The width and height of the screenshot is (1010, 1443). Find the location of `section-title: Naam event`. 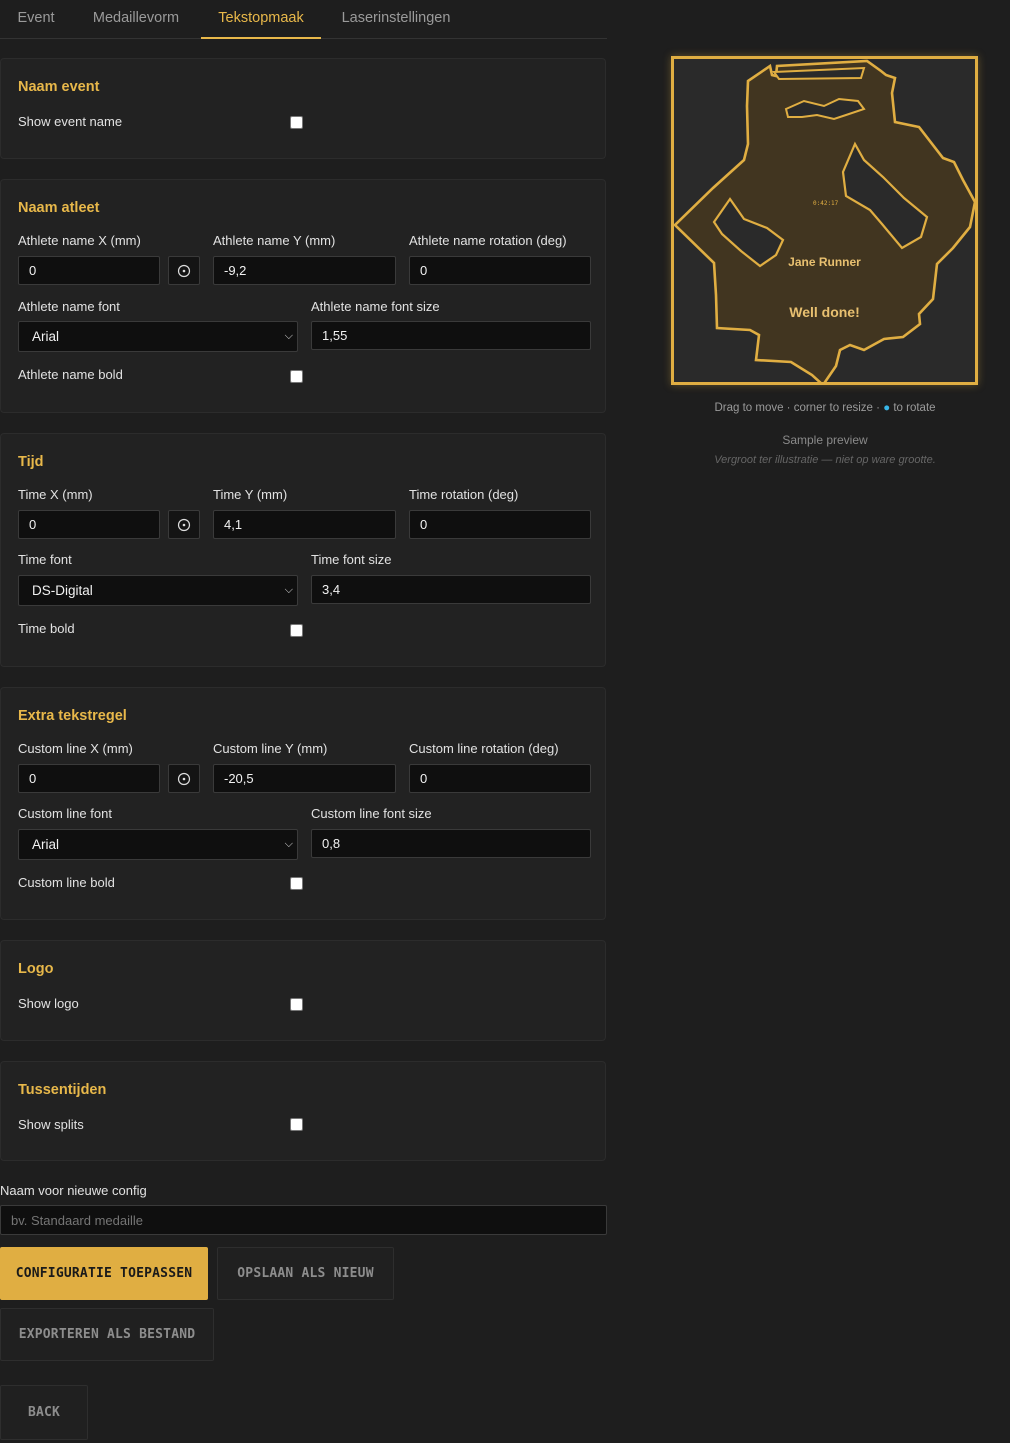

section-title: Naam event is located at coordinates (59, 87).